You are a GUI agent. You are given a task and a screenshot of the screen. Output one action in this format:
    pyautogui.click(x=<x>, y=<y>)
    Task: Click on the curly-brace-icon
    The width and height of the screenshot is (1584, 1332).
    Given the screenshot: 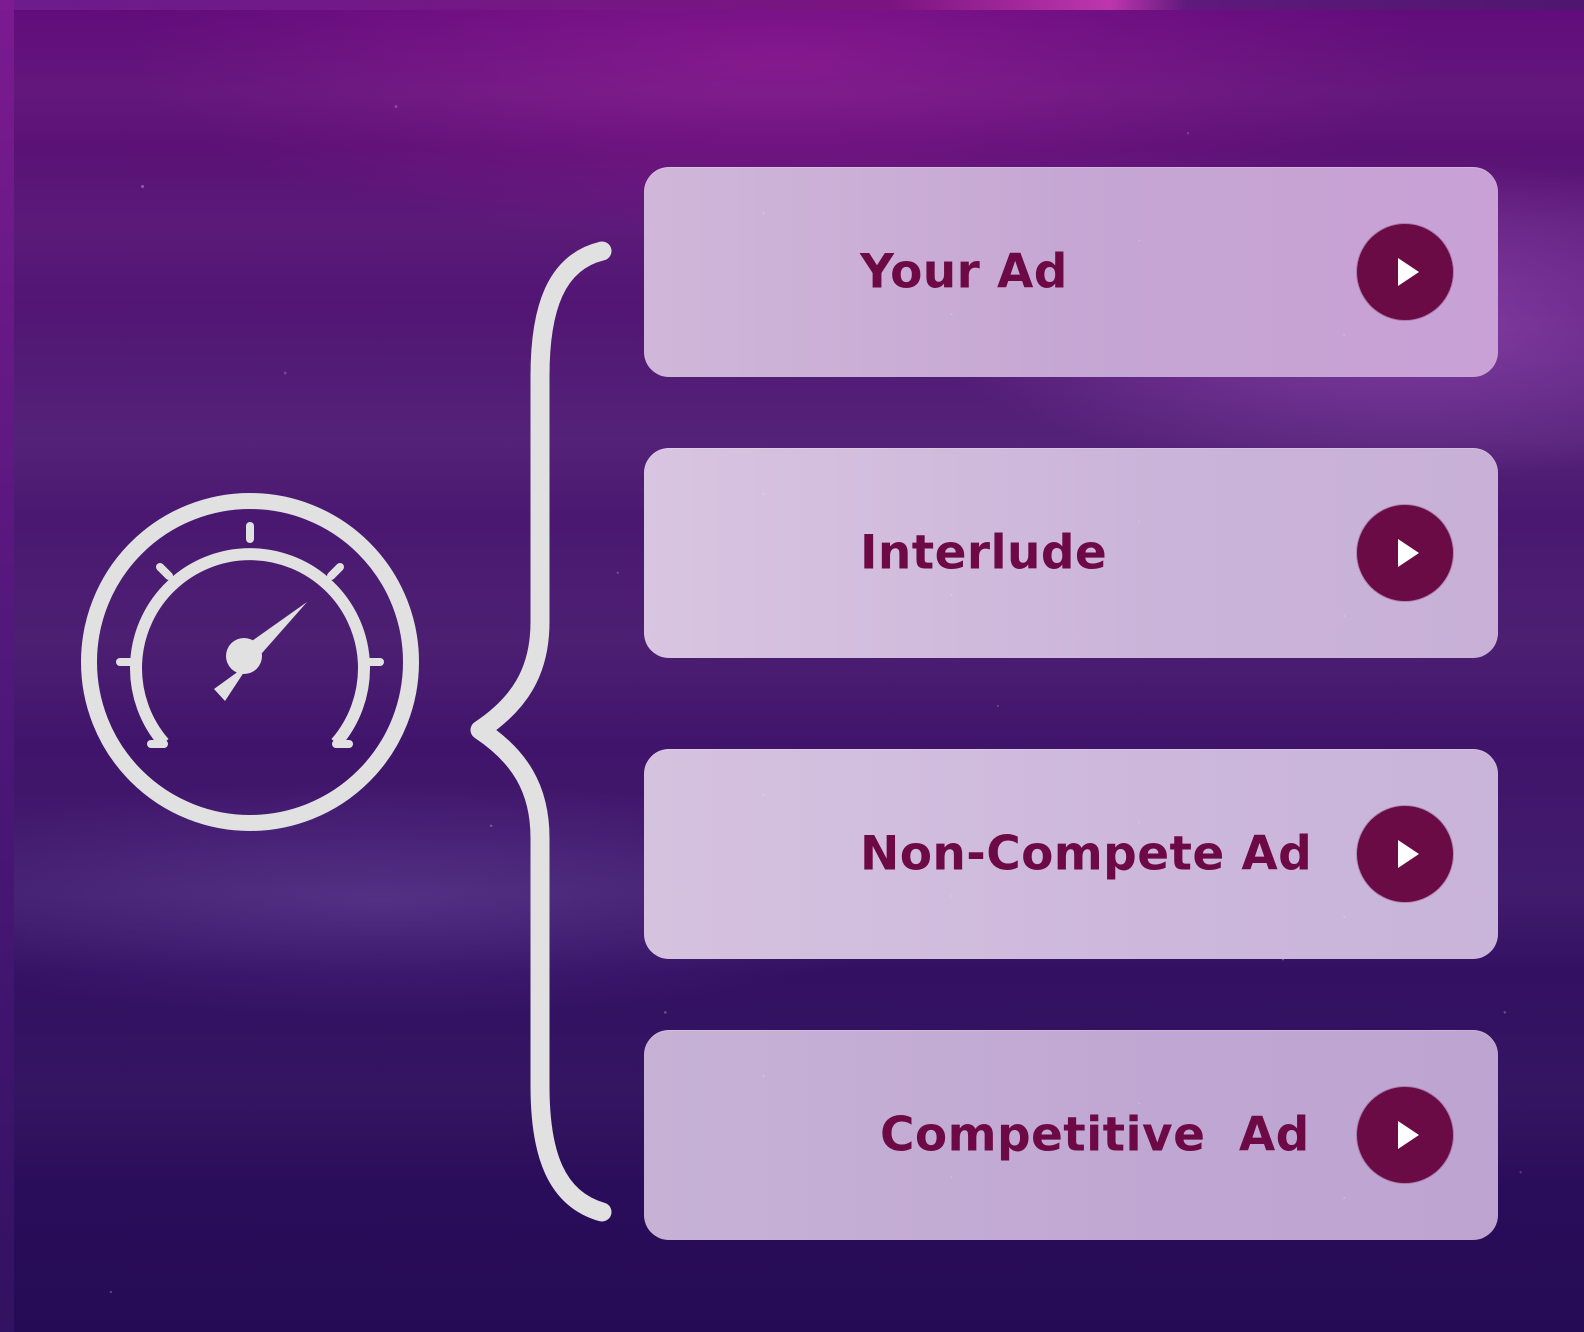 What is the action you would take?
    pyautogui.click(x=541, y=731)
    